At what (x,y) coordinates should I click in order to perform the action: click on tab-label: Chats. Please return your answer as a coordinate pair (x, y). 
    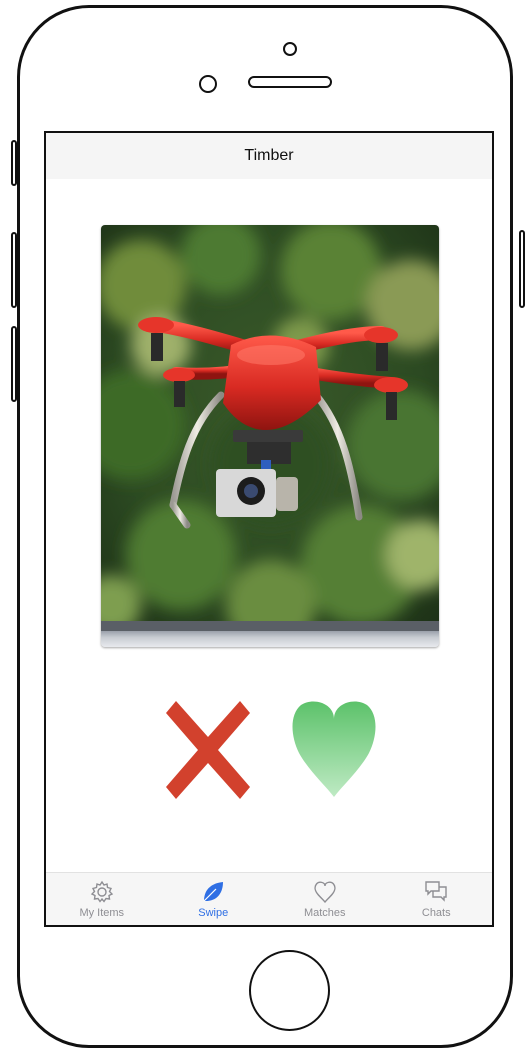
    Looking at the image, I should click on (436, 913).